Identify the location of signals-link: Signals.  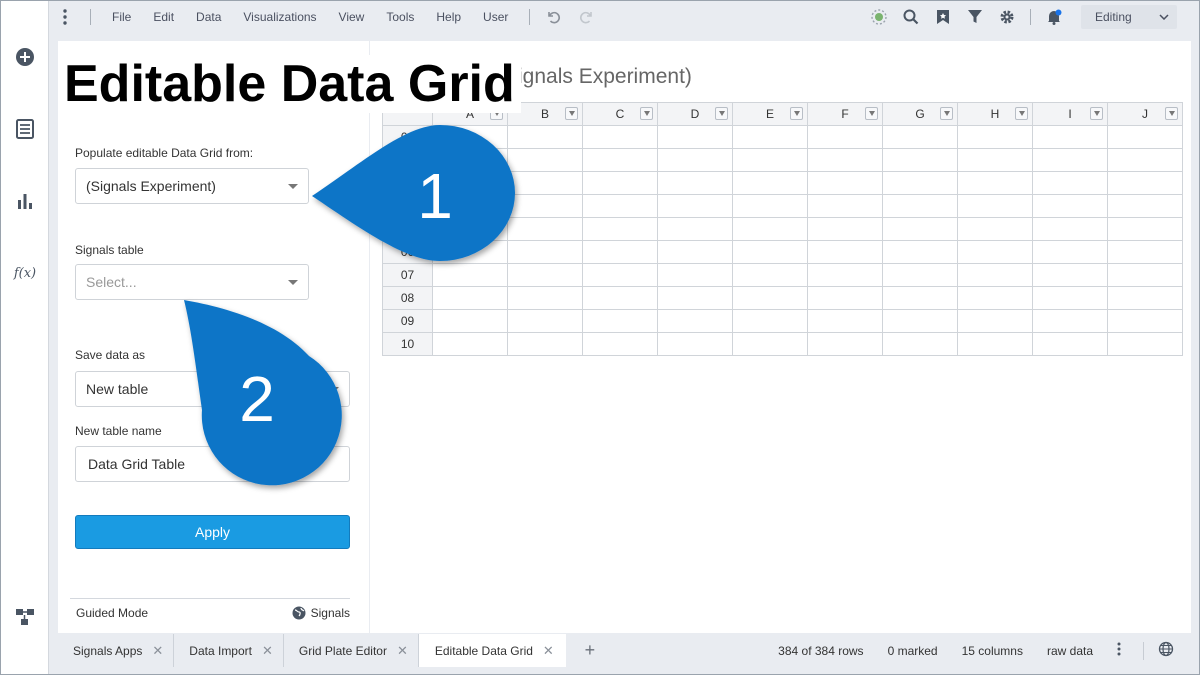
(321, 613).